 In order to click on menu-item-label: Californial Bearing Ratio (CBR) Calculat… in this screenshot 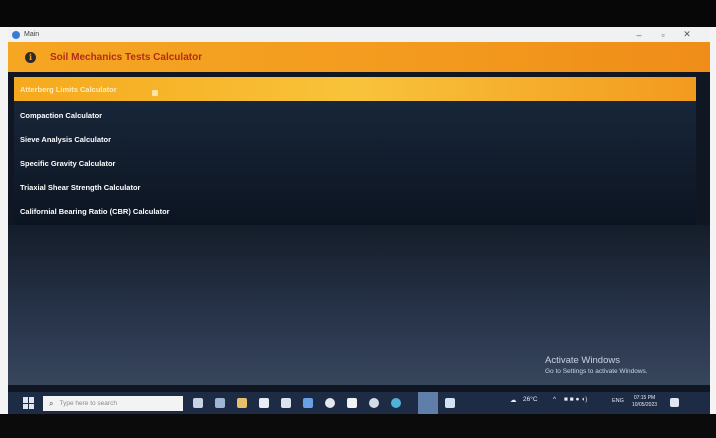, I will do `click(95, 211)`.